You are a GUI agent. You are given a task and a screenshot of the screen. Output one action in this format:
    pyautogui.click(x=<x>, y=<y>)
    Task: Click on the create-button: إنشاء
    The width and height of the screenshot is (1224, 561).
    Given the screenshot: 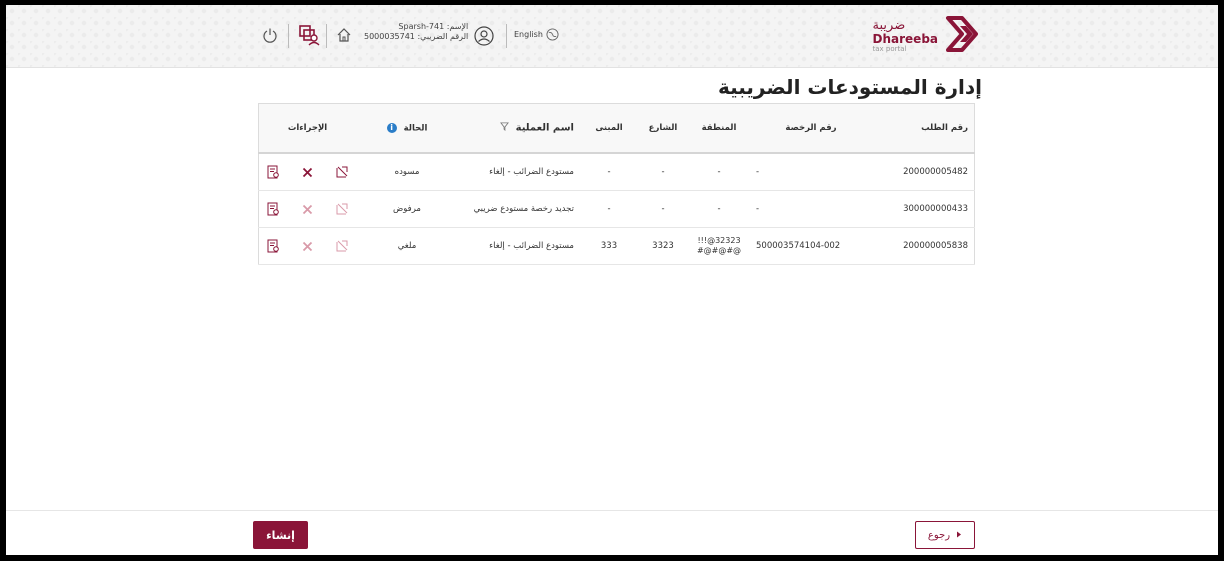 What is the action you would take?
    pyautogui.click(x=280, y=535)
    